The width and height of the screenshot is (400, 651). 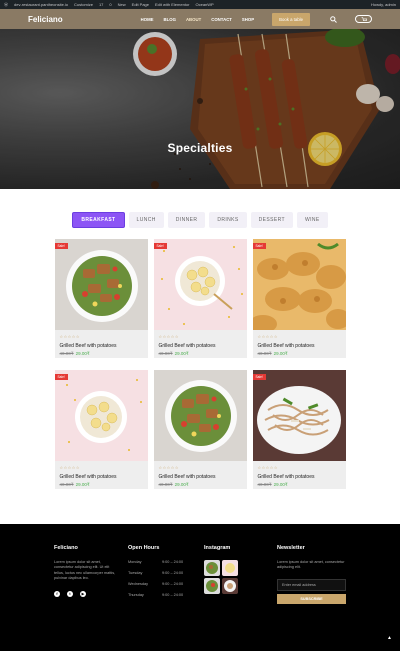 I want to click on hours-day: Wednesday, so click(x=138, y=584).